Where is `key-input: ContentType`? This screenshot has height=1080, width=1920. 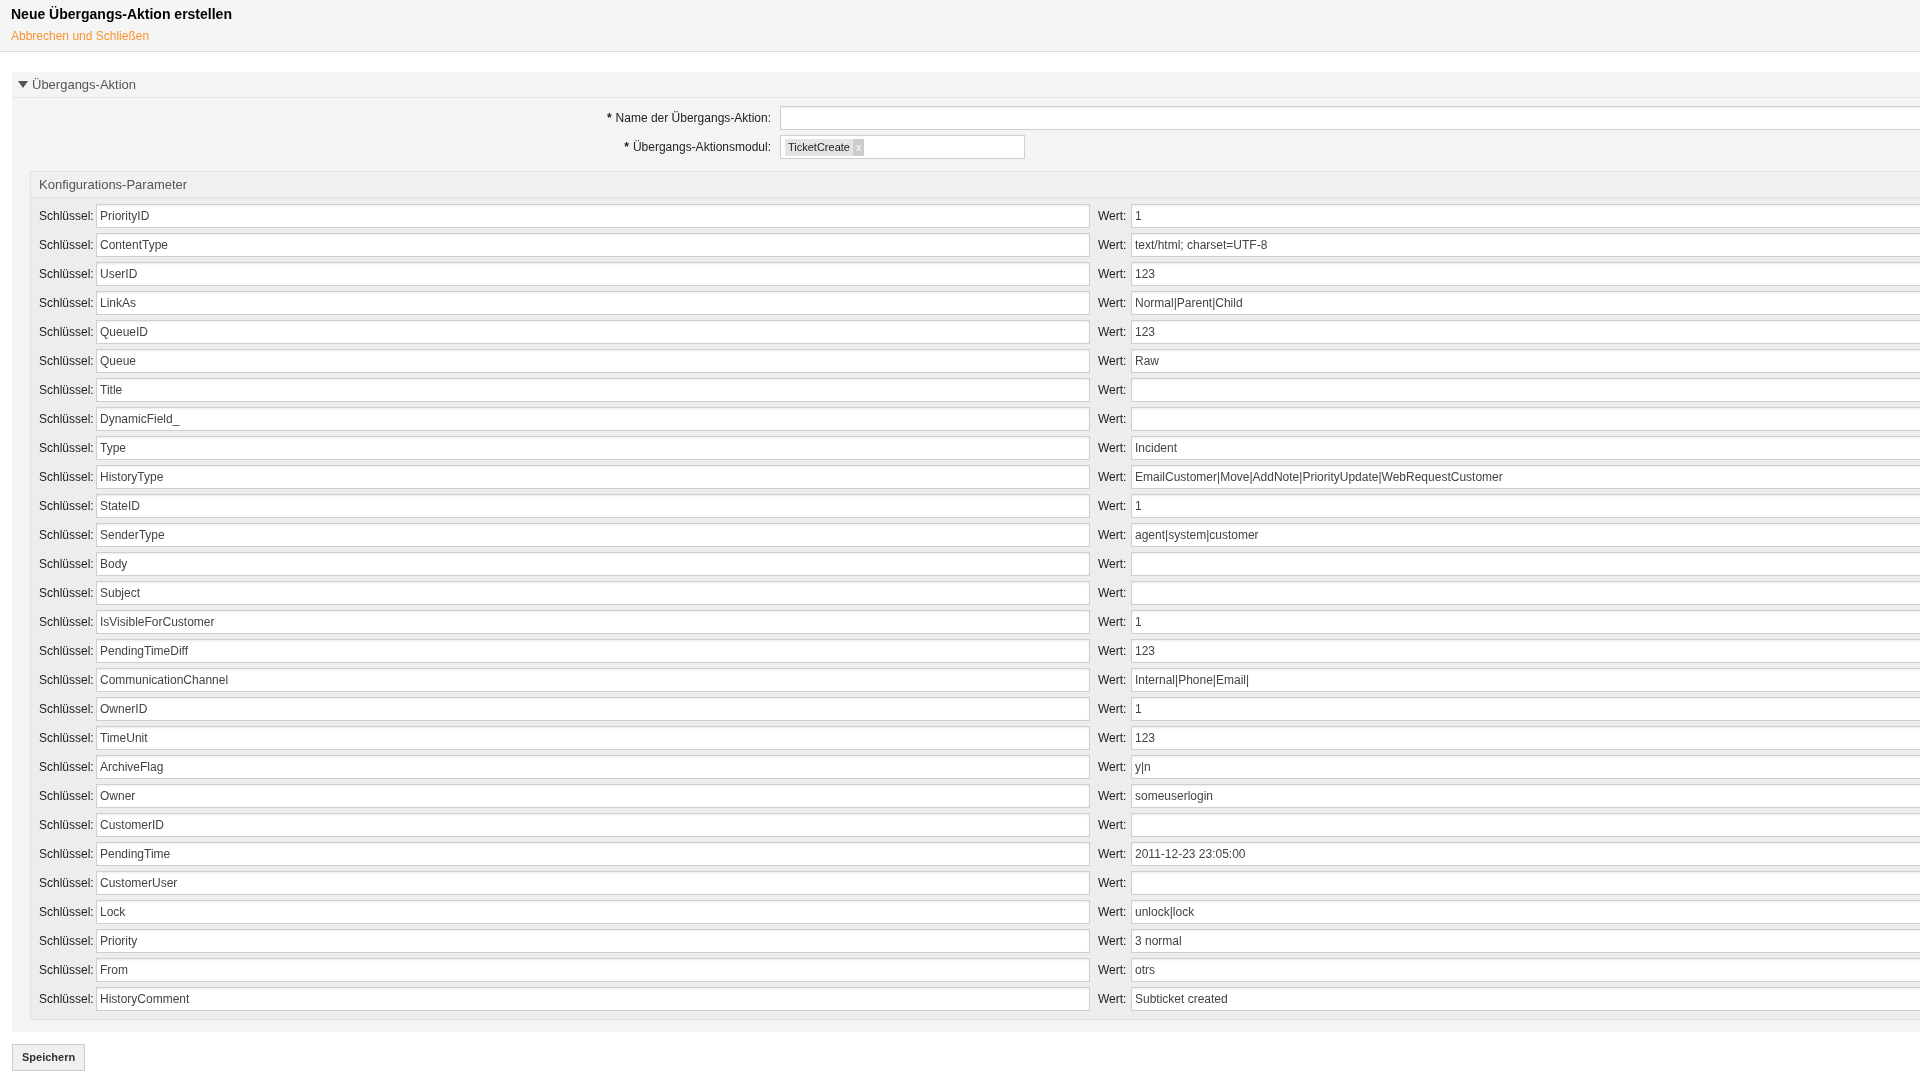
key-input: ContentType is located at coordinates (593, 245).